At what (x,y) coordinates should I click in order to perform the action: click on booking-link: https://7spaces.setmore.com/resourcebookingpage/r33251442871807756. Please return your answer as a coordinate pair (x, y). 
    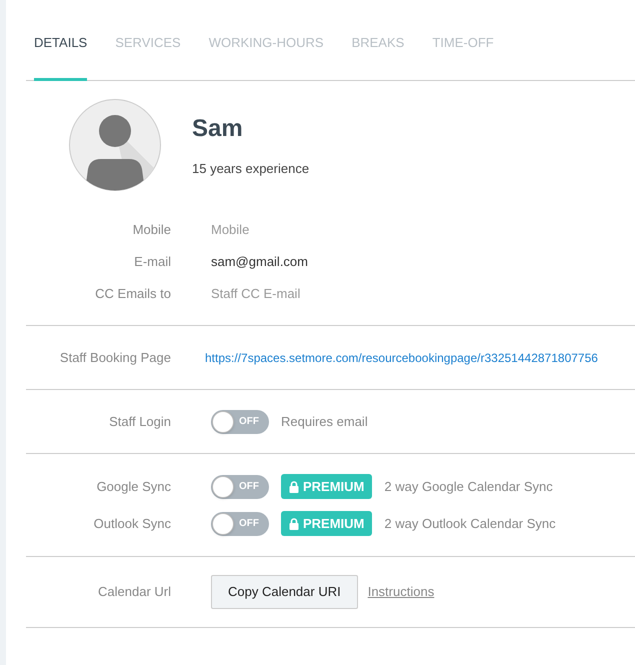
    Looking at the image, I should click on (401, 357).